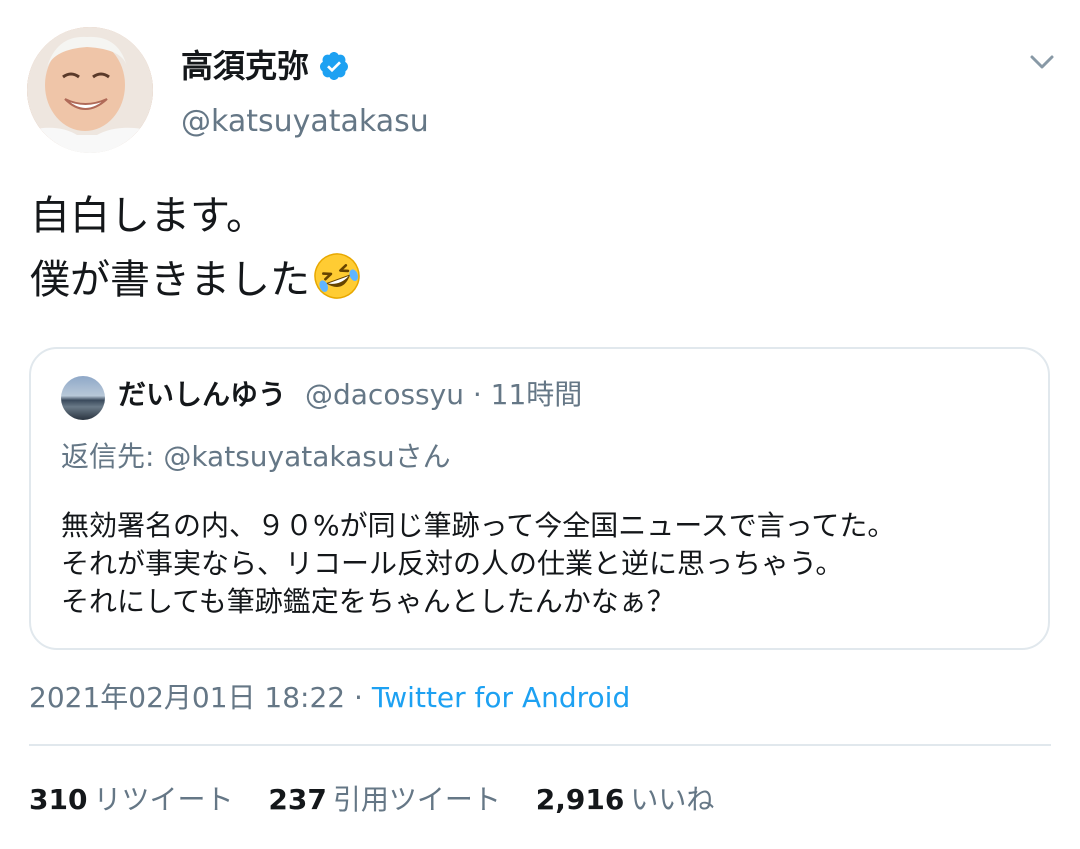 The height and width of the screenshot is (849, 1080). Describe the element at coordinates (501, 697) in the screenshot. I see `tweet-source-link: Twitter for Android` at that location.